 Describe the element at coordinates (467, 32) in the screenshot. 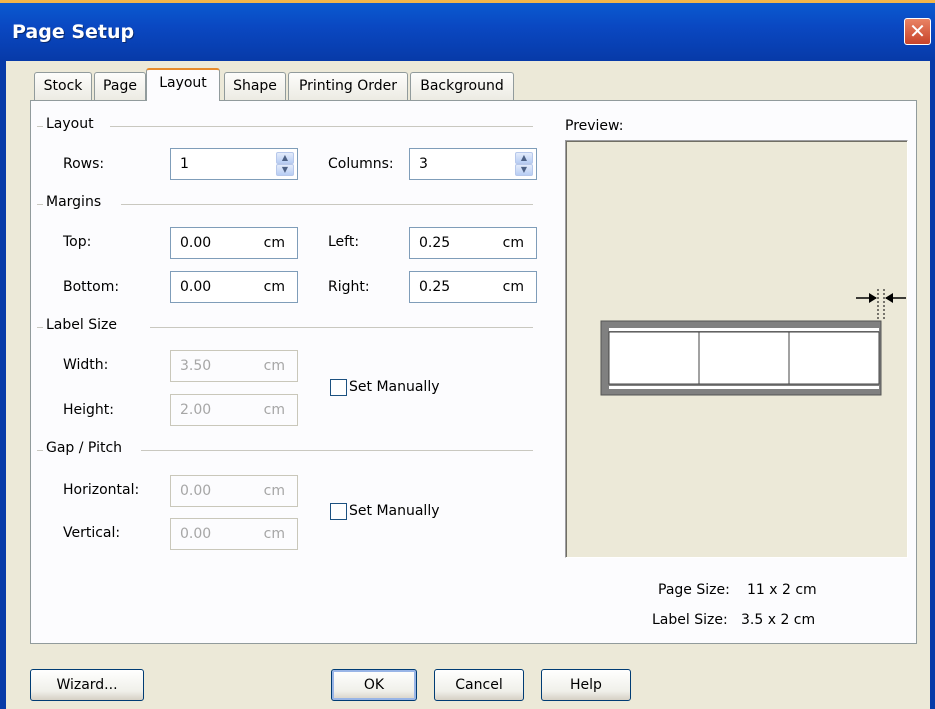

I see `title-bar: Page Setup ✕` at that location.